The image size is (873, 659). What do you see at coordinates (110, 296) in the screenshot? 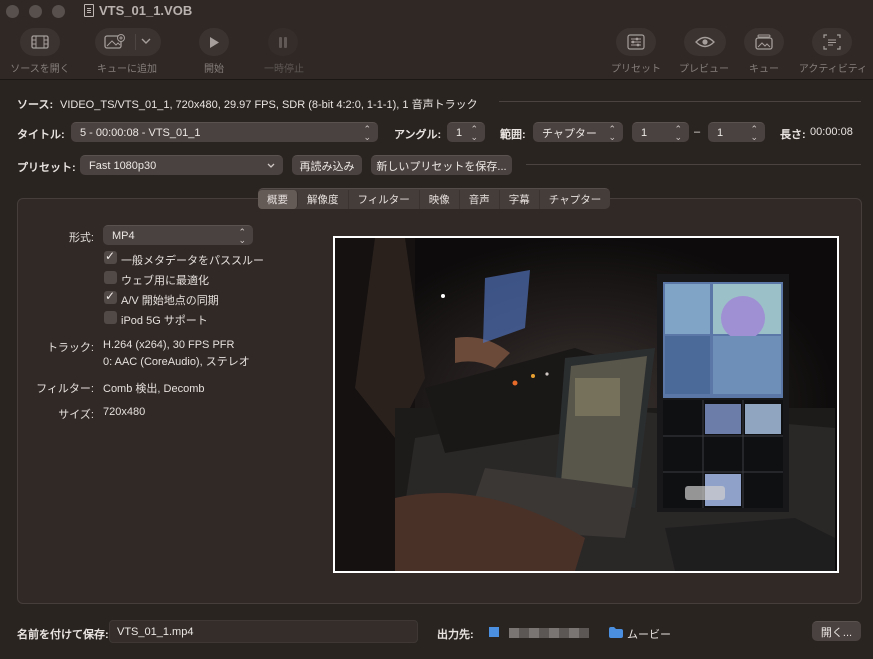
I see `av-align-checkbox` at bounding box center [110, 296].